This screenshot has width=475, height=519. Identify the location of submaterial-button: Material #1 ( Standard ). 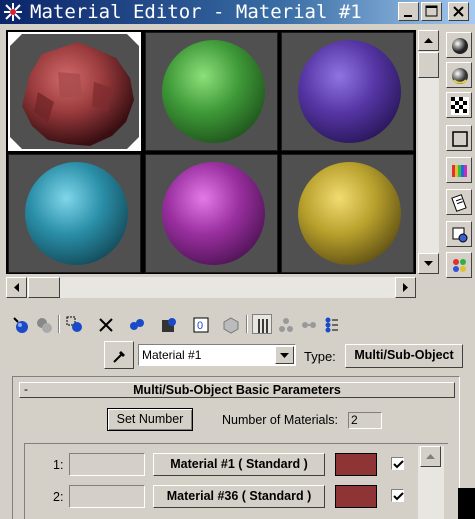
(239, 464).